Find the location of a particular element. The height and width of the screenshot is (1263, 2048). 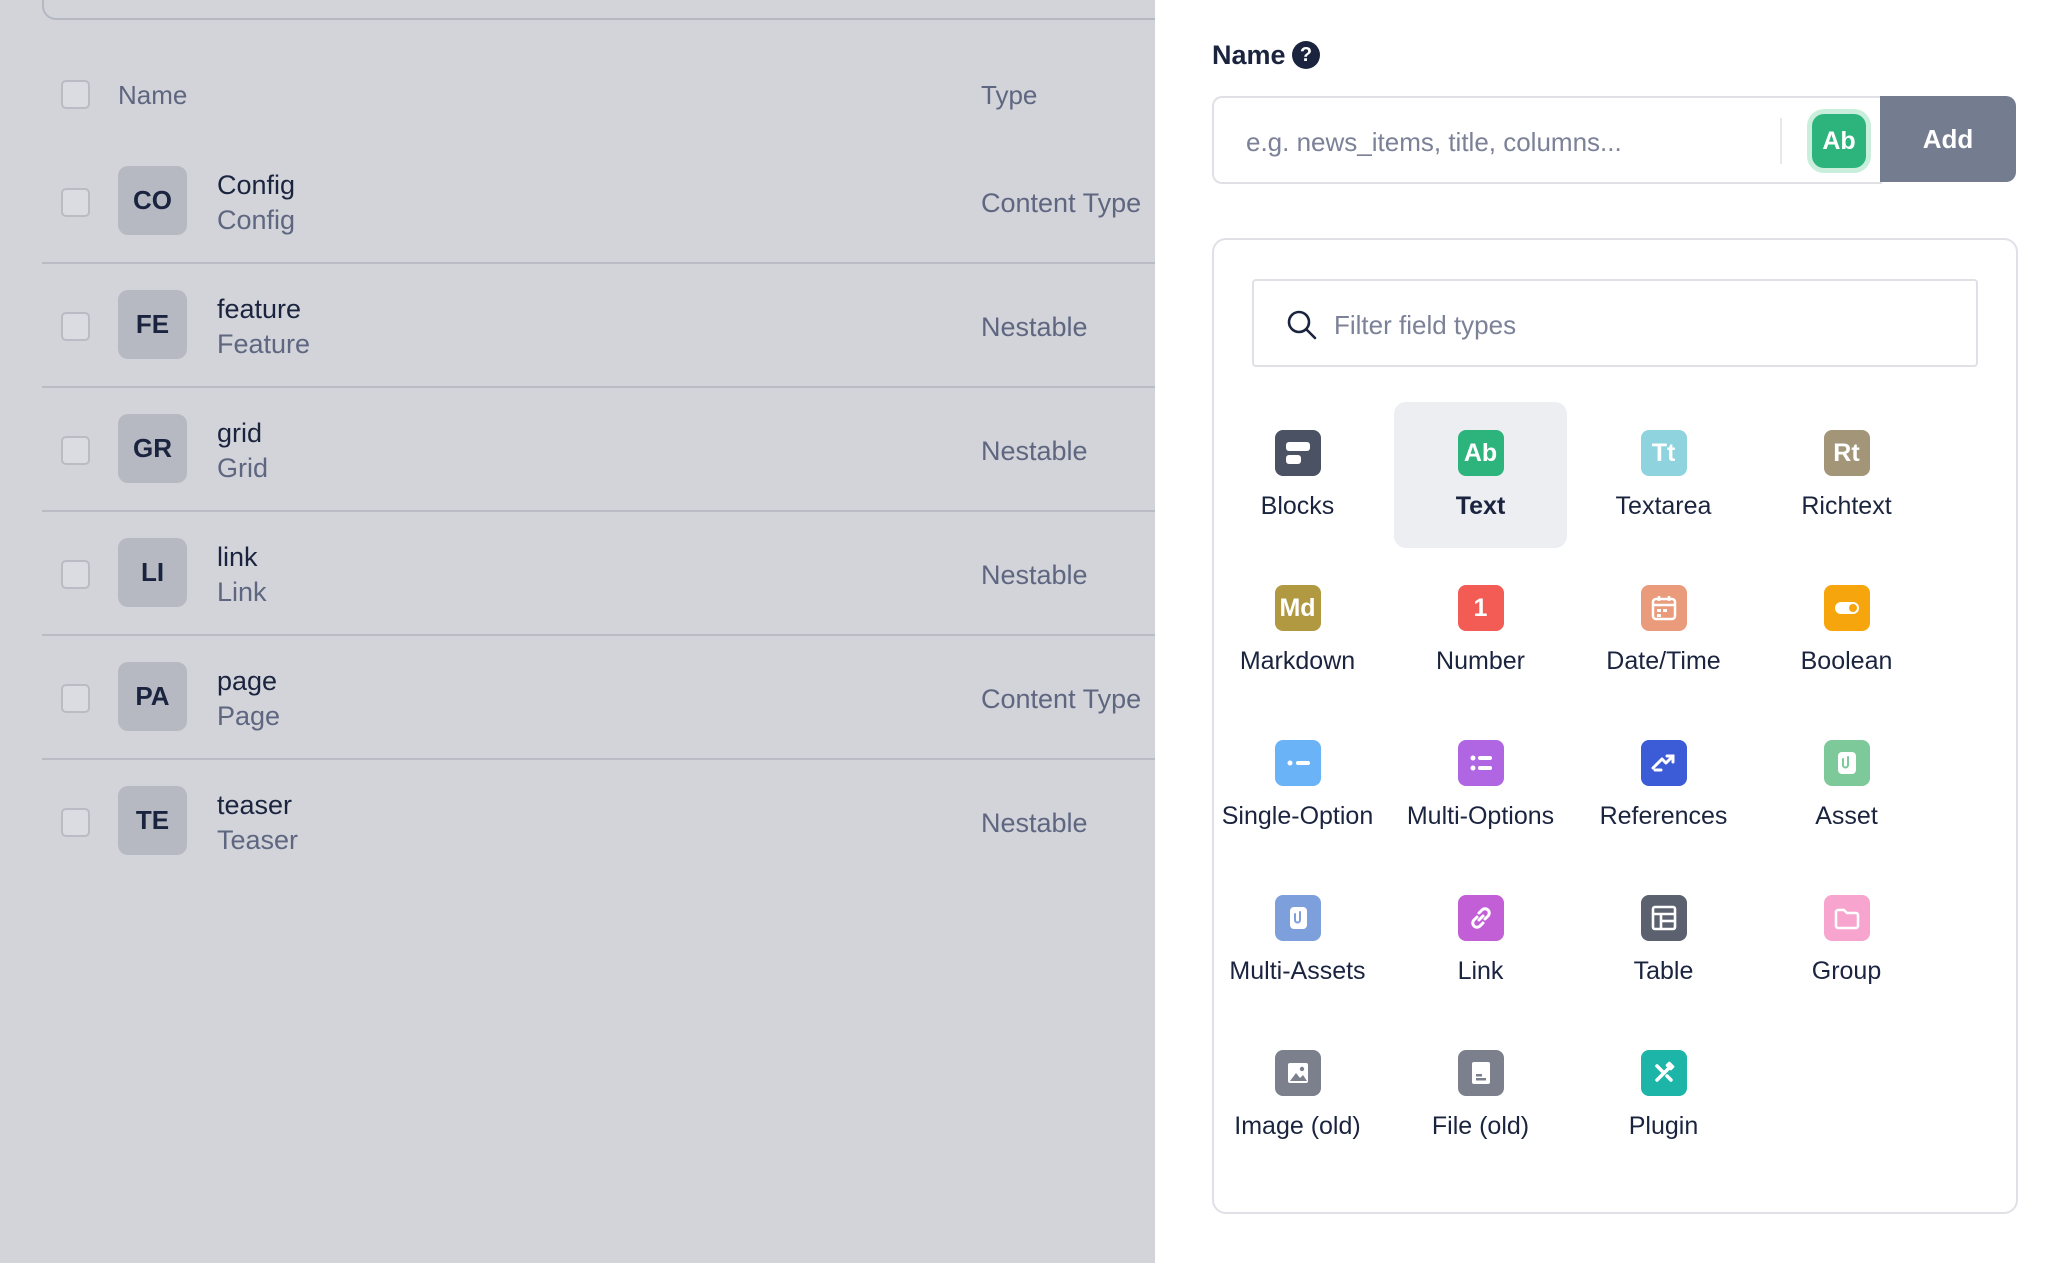

field-type-label: Boolean is located at coordinates (1846, 661).